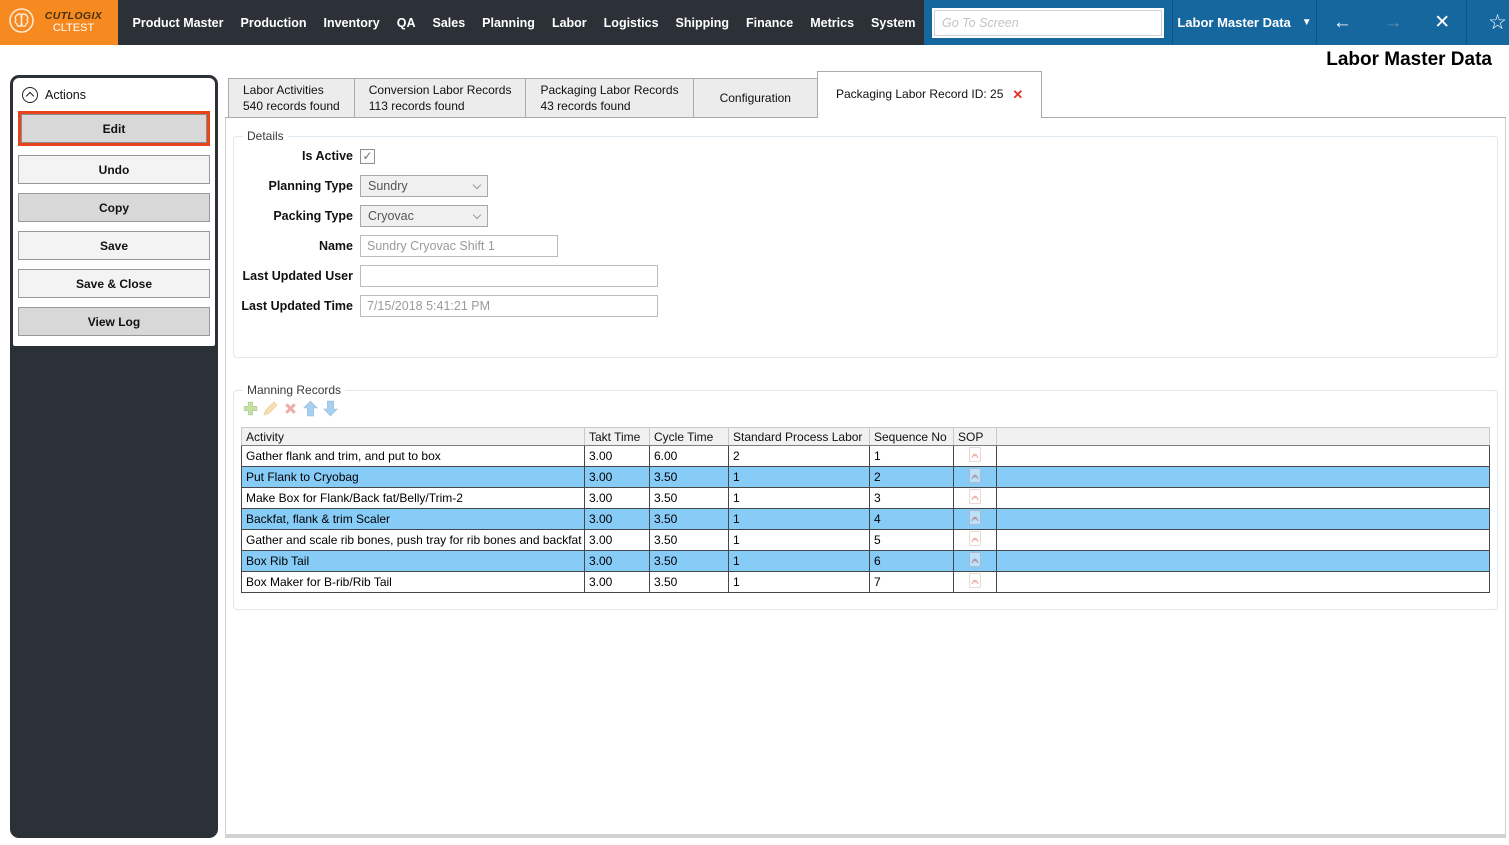 This screenshot has width=1509, height=845. Describe the element at coordinates (1442, 22) in the screenshot. I see `close-screen-icon: ✕` at that location.